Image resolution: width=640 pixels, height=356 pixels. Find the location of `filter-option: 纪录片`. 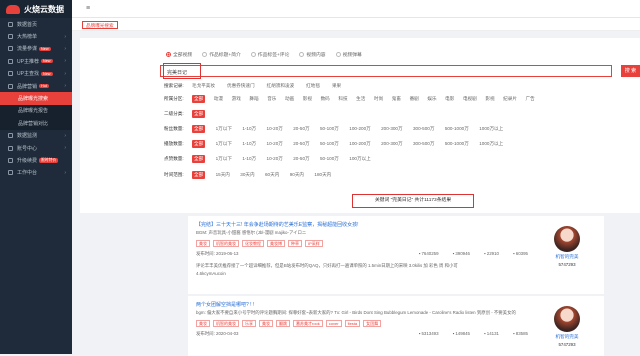

filter-option: 纪录片 is located at coordinates (510, 99).